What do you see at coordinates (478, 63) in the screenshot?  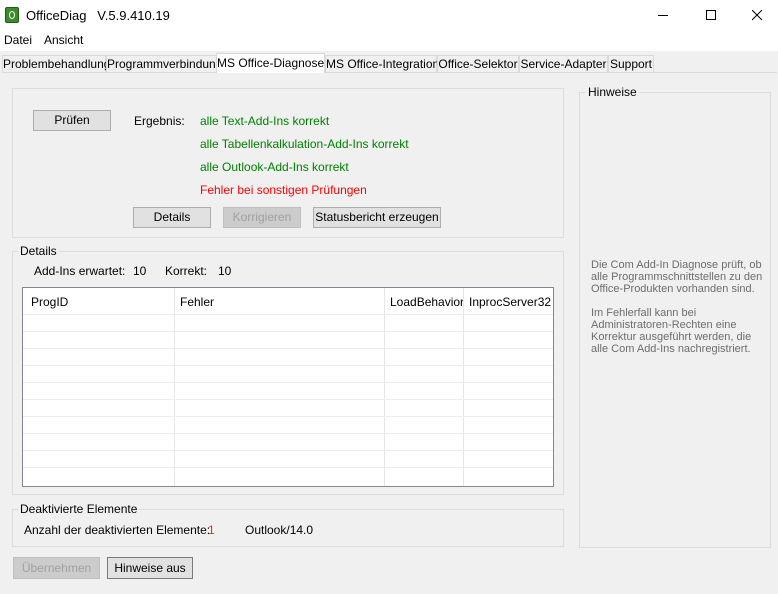 I see `tab-office-selektor: Office-Selektor` at bounding box center [478, 63].